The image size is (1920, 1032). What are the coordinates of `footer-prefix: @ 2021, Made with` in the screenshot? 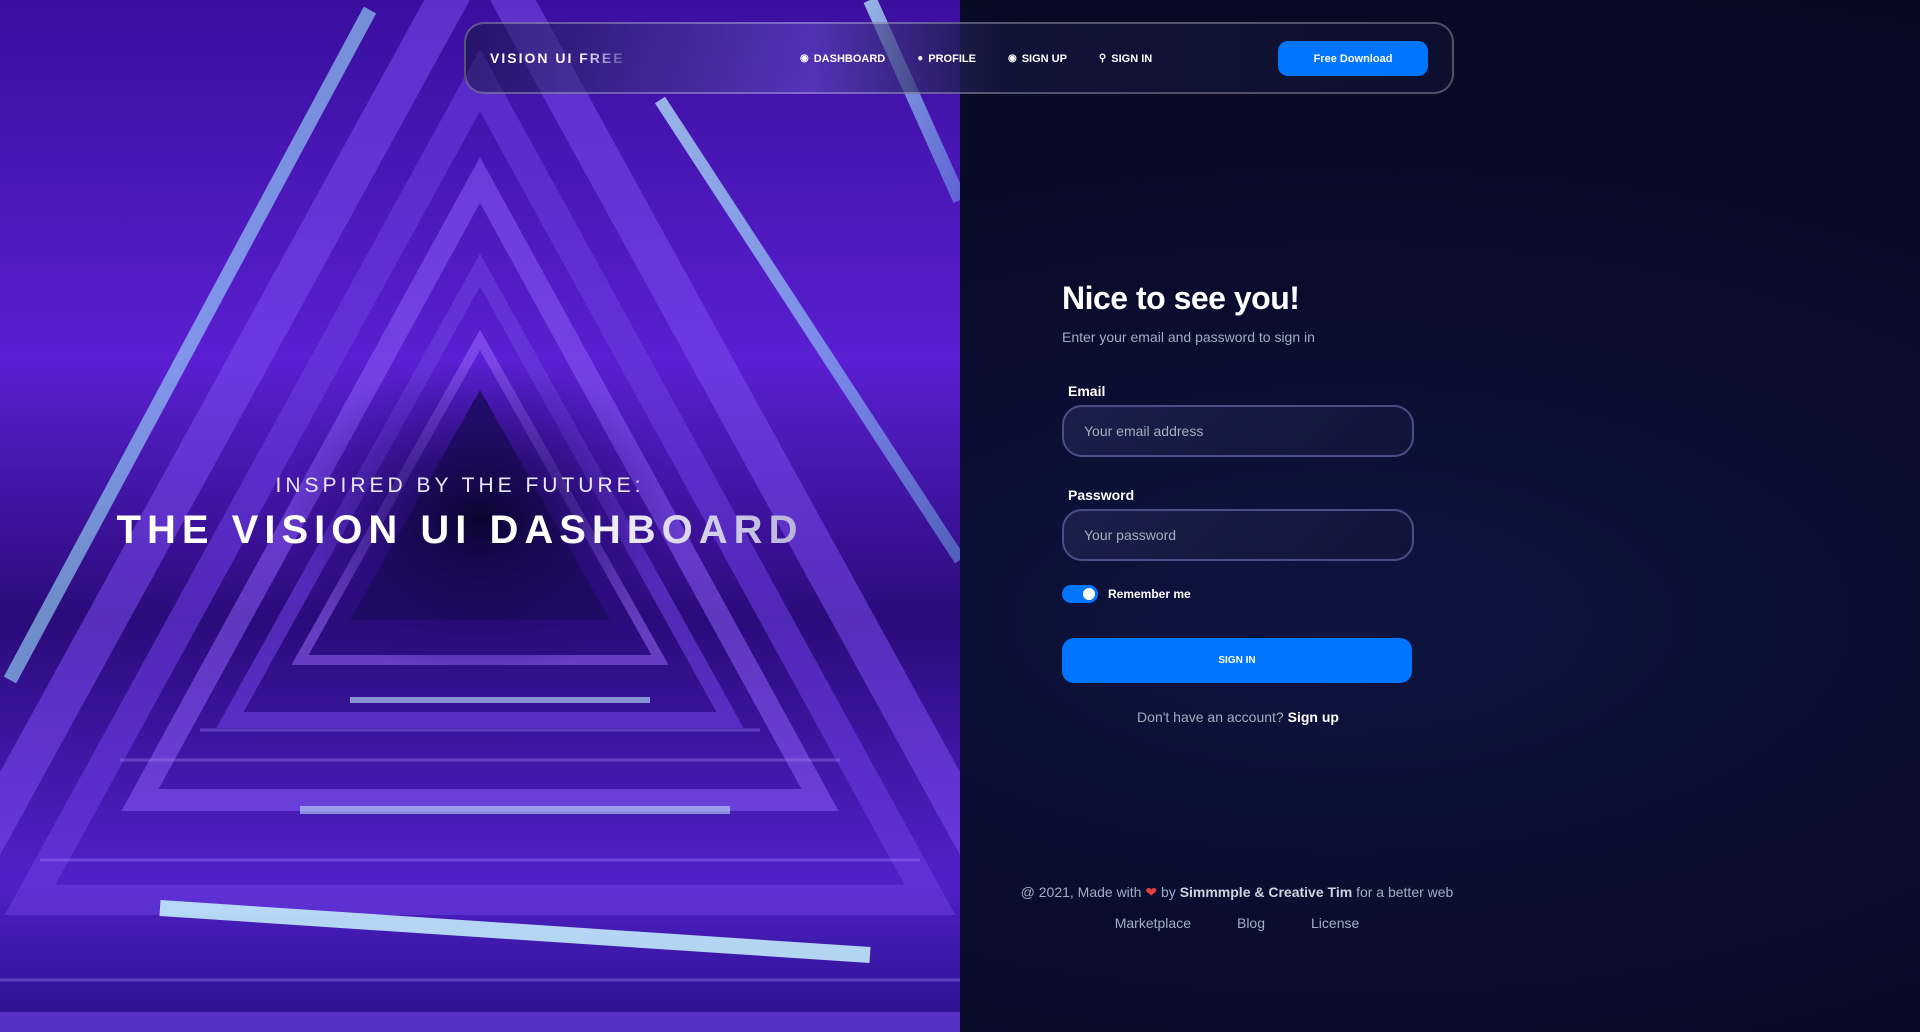 It's located at (1081, 892).